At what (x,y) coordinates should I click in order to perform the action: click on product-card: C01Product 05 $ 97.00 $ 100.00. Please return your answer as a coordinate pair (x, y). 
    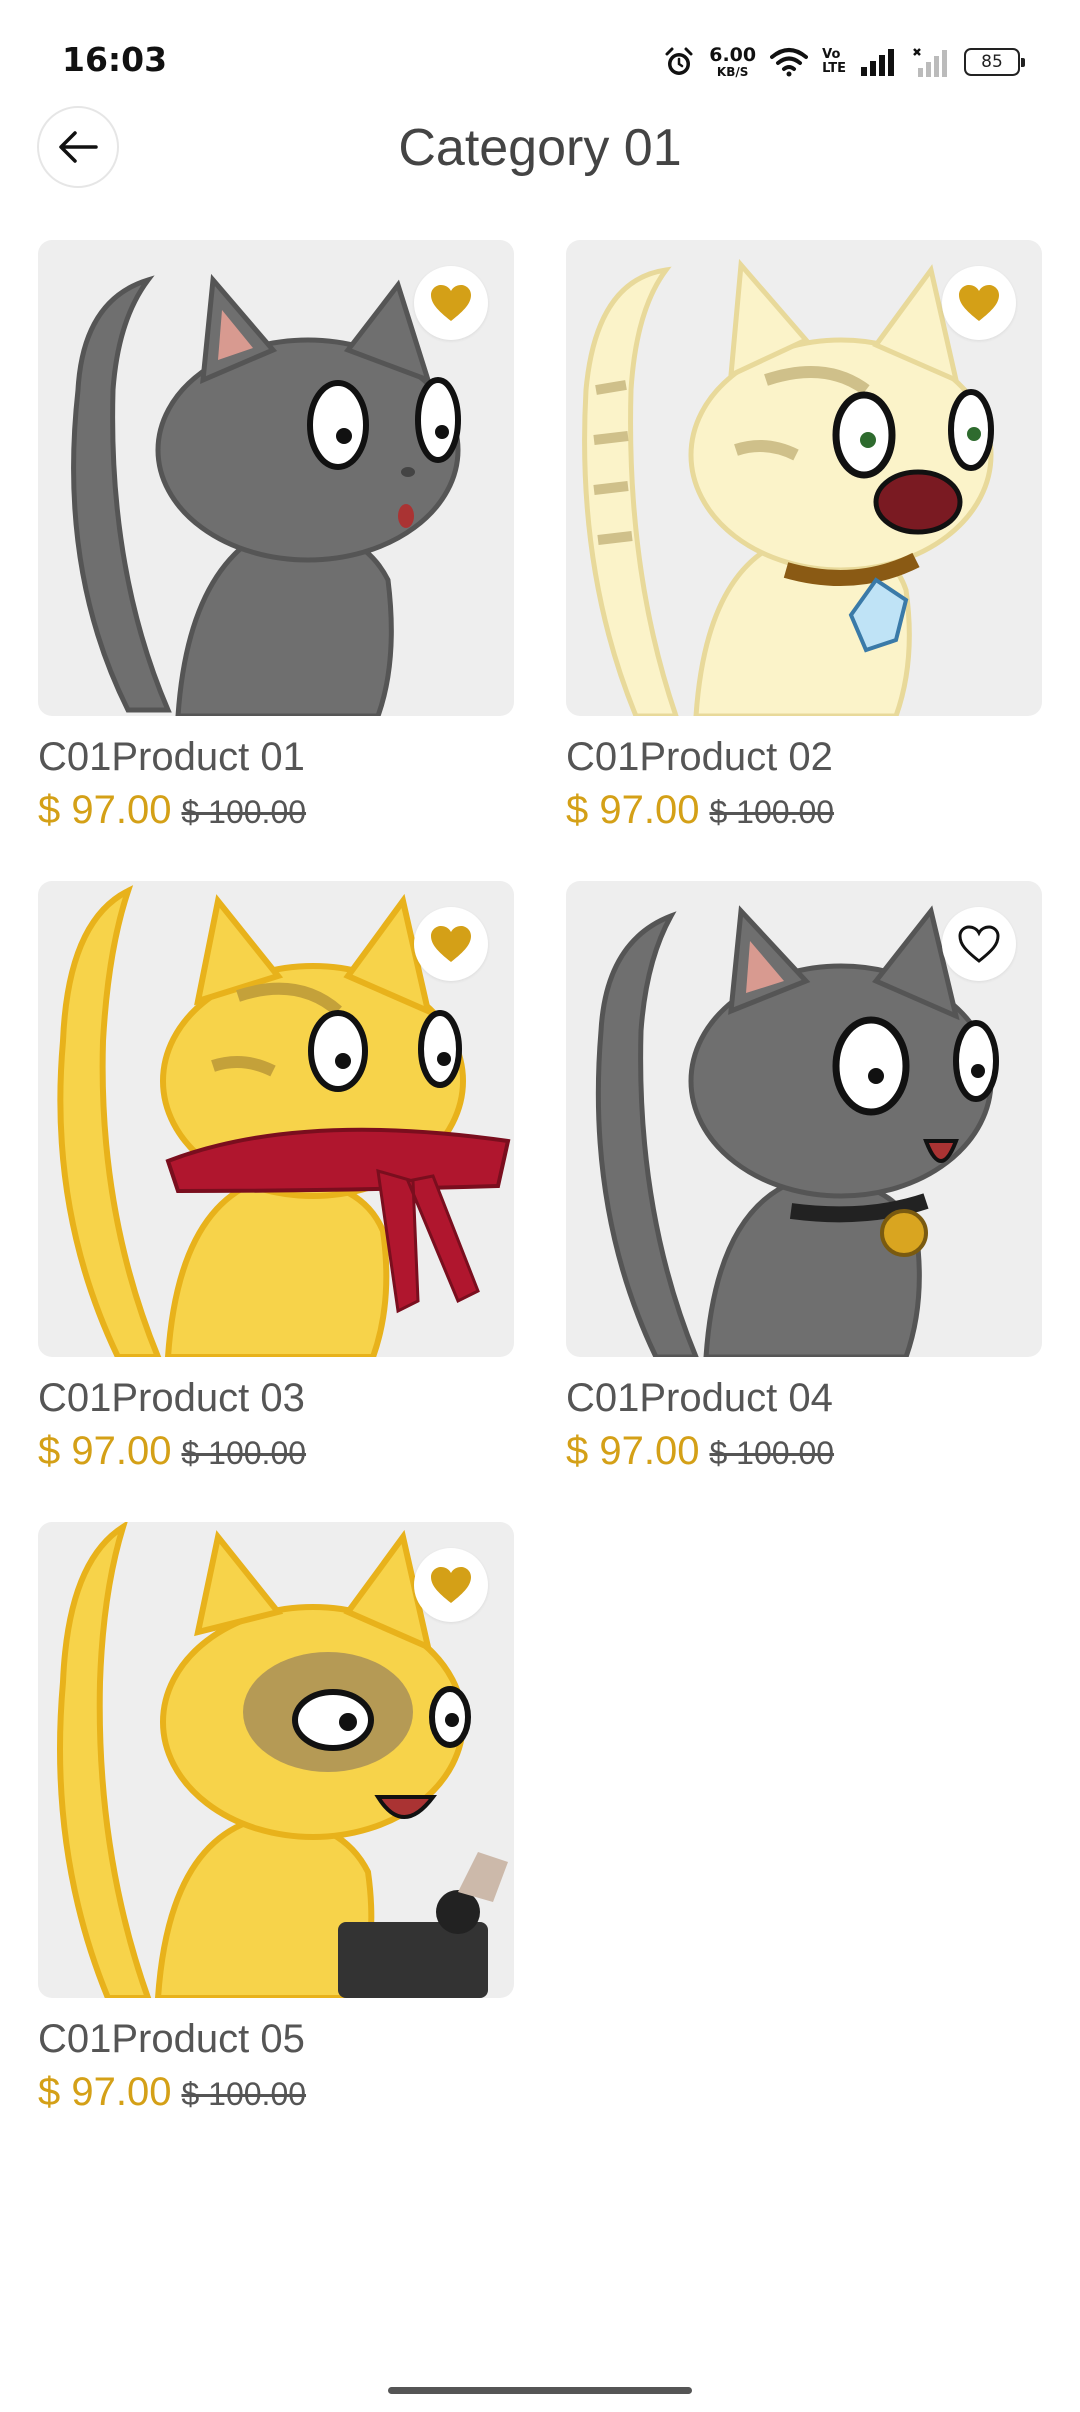
    Looking at the image, I should click on (276, 1821).